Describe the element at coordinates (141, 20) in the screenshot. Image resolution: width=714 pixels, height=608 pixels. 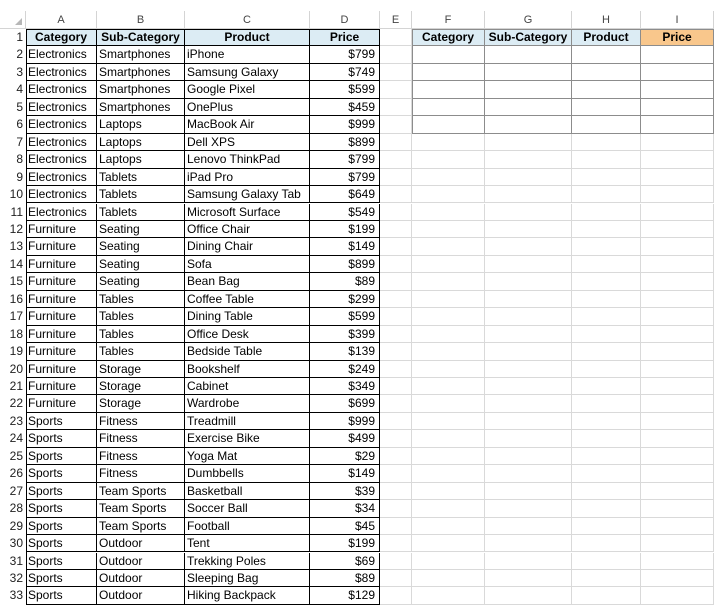
I see `column-header-b: B` at that location.